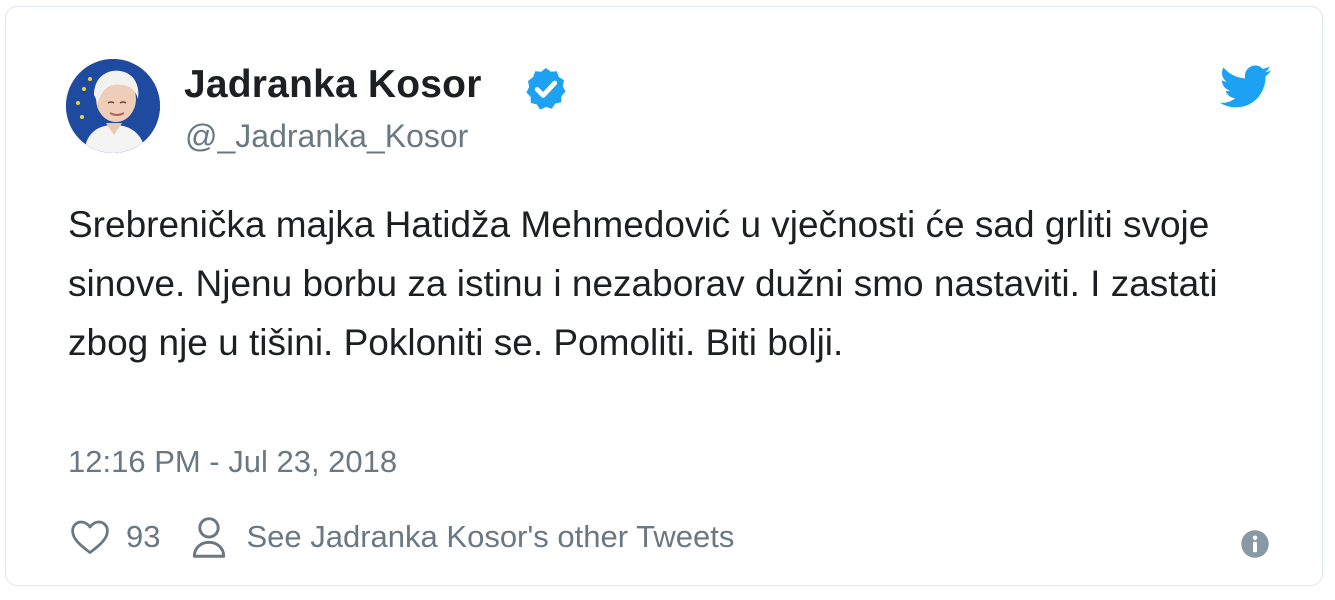  I want to click on other-tweets-link: See Jadranka Kosor's other Tweets, so click(462, 537).